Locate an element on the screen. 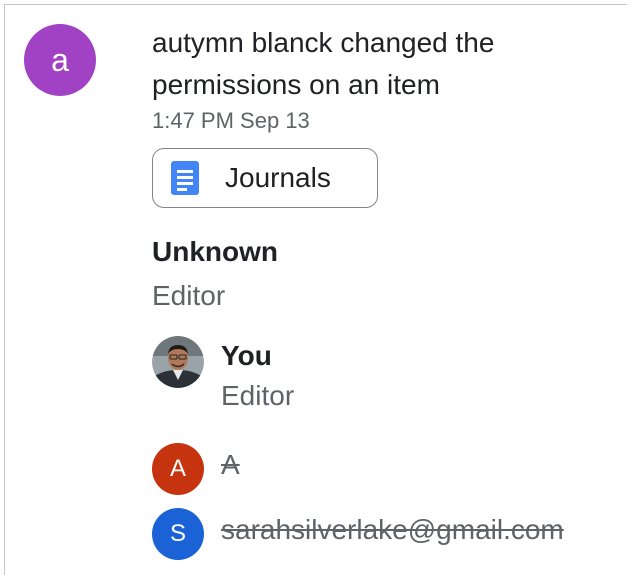  person-avatar-initial: A is located at coordinates (177, 468).